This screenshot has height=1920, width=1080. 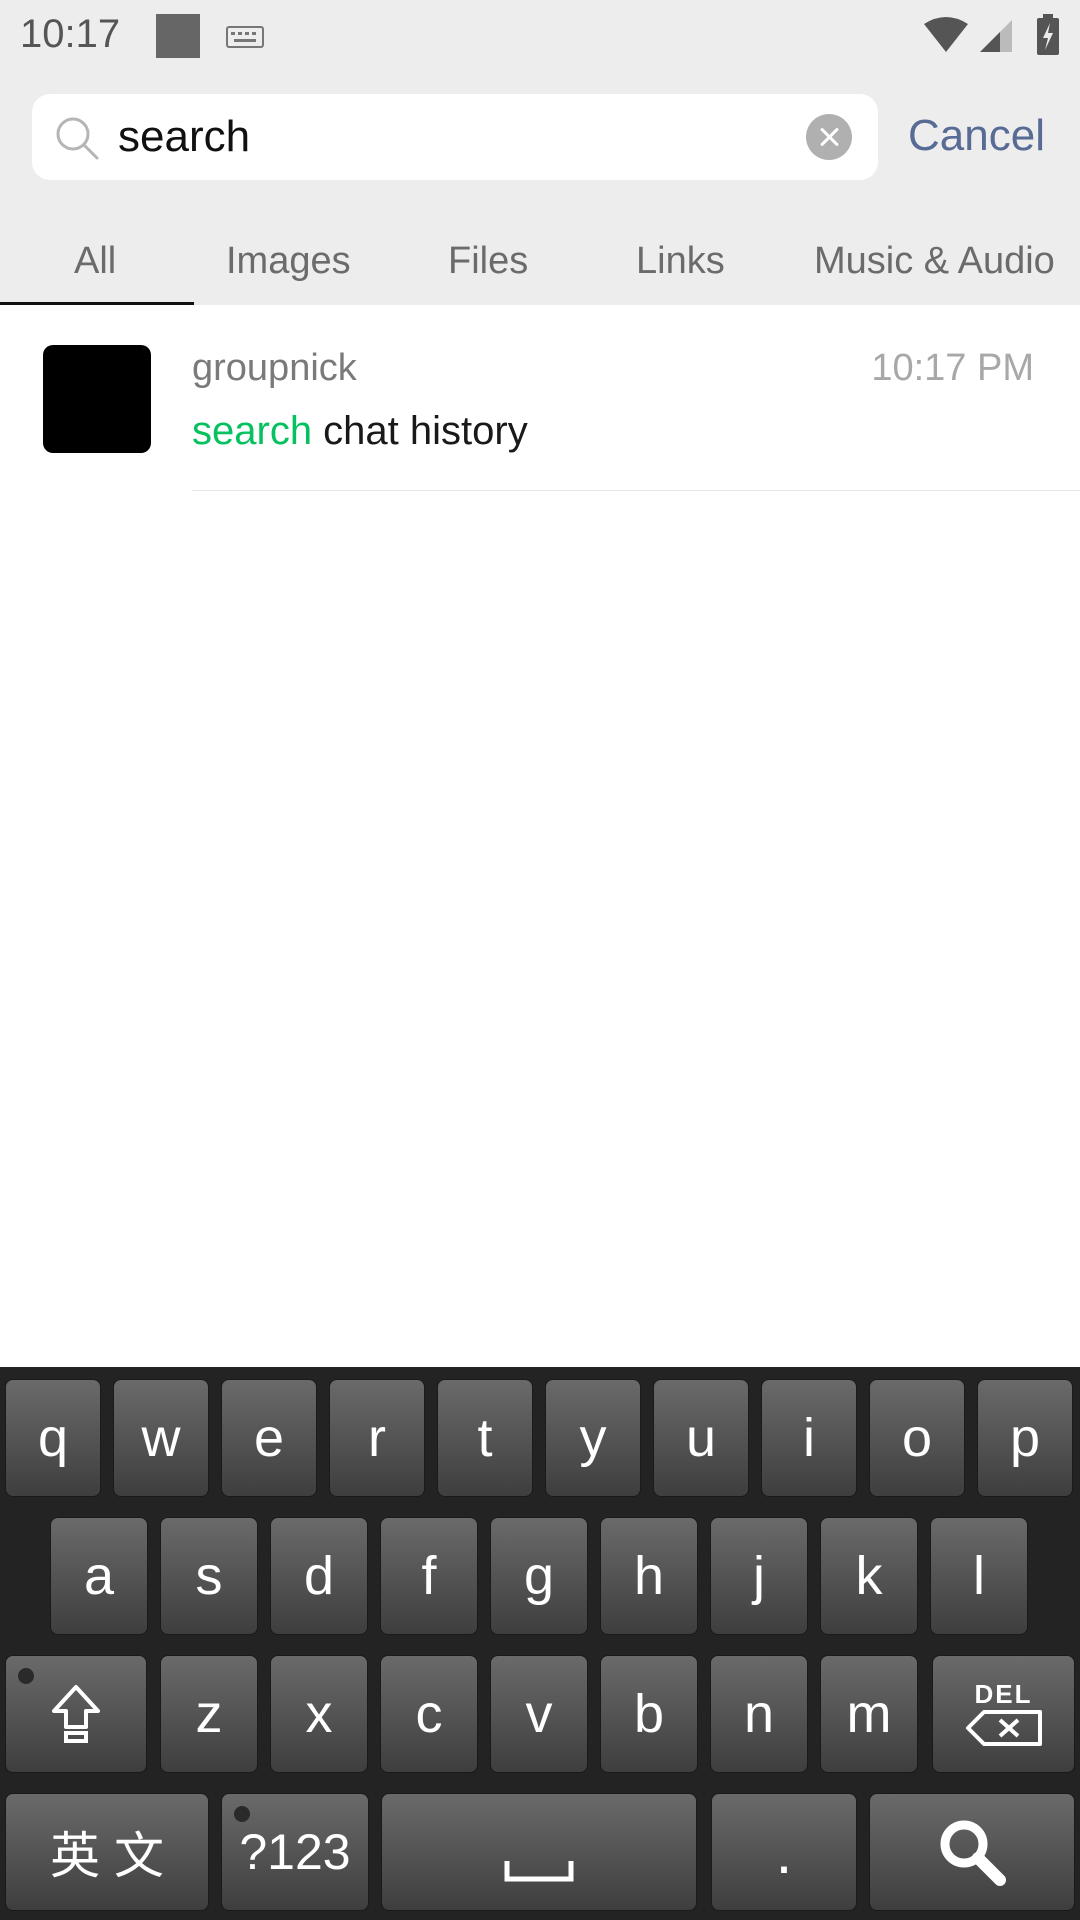 What do you see at coordinates (1003, 1728) in the screenshot?
I see `backspace-icon` at bounding box center [1003, 1728].